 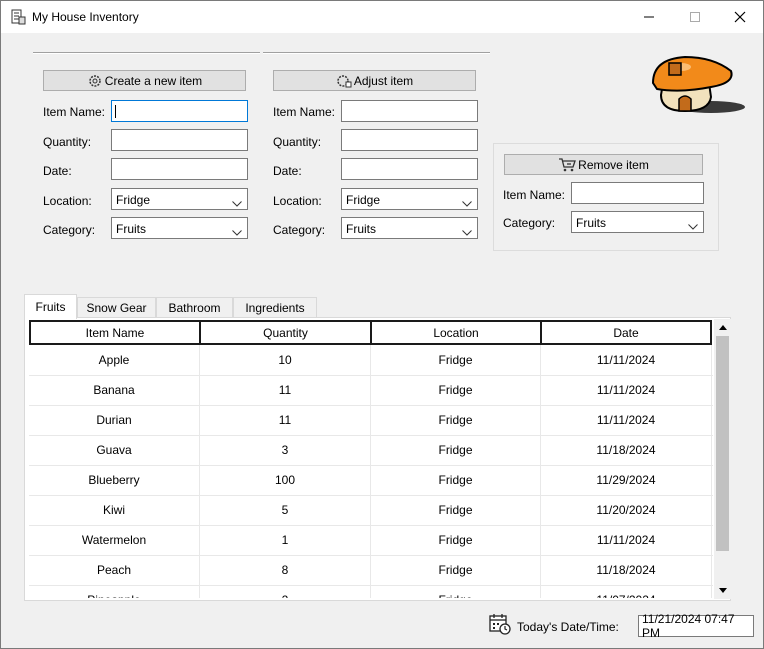 I want to click on mushroom-house-icon, so click(x=698, y=84).